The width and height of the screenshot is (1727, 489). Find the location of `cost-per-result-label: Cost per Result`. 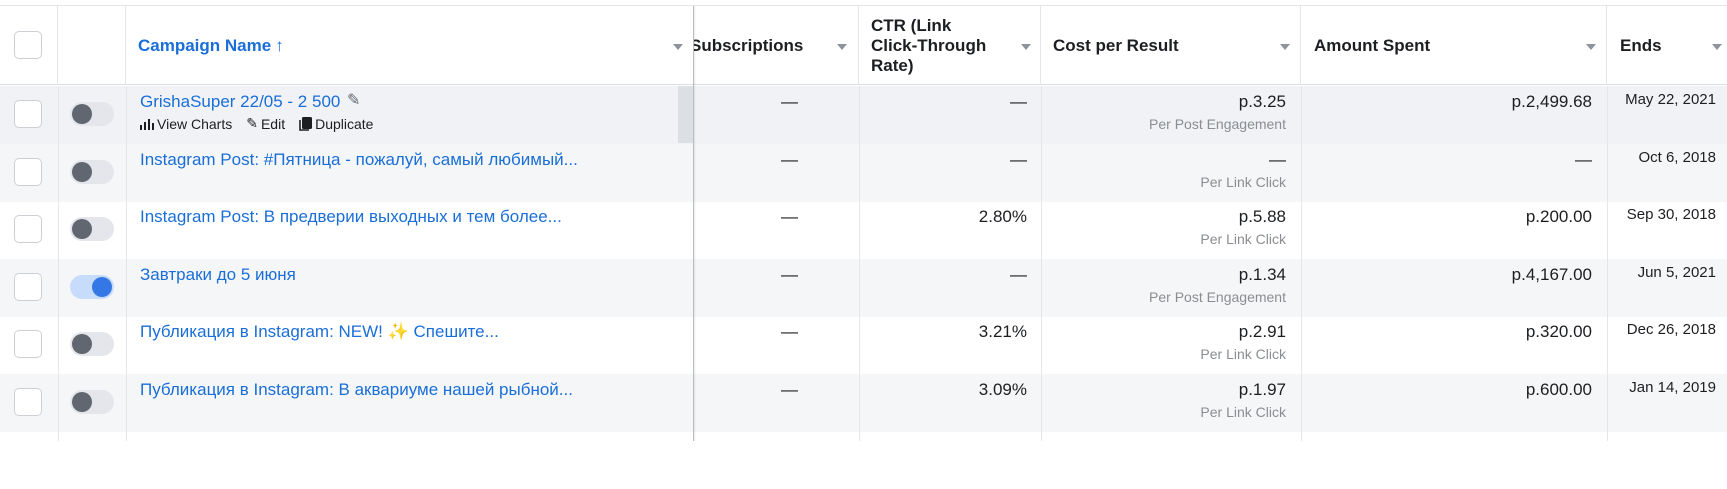

cost-per-result-label: Cost per Result is located at coordinates (1116, 45).